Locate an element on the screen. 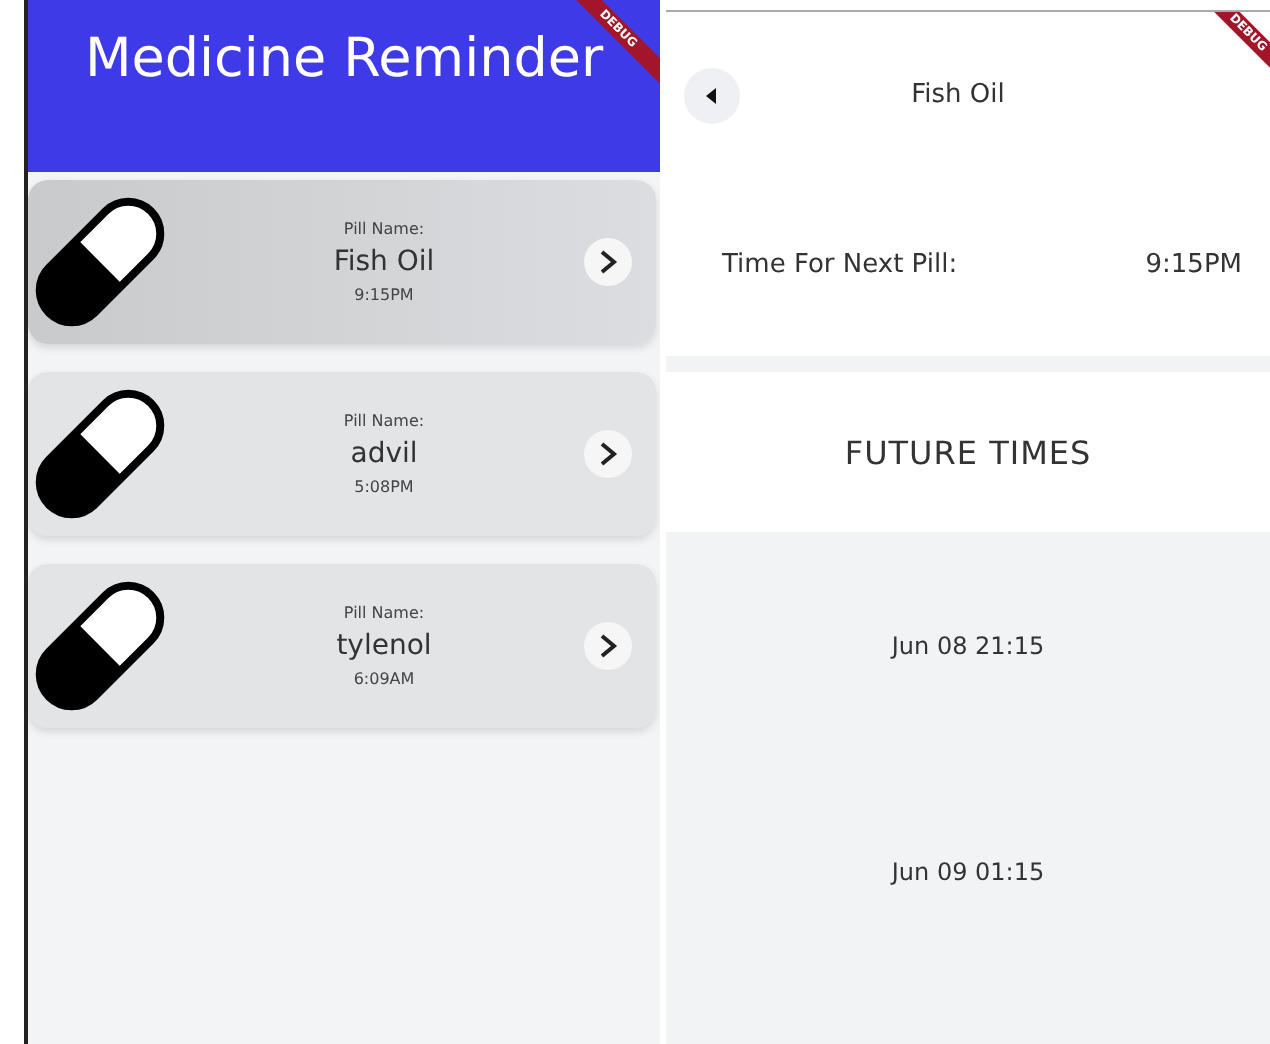 The image size is (1270, 1044). future-time: Jun 09 01:15 is located at coordinates (968, 871).